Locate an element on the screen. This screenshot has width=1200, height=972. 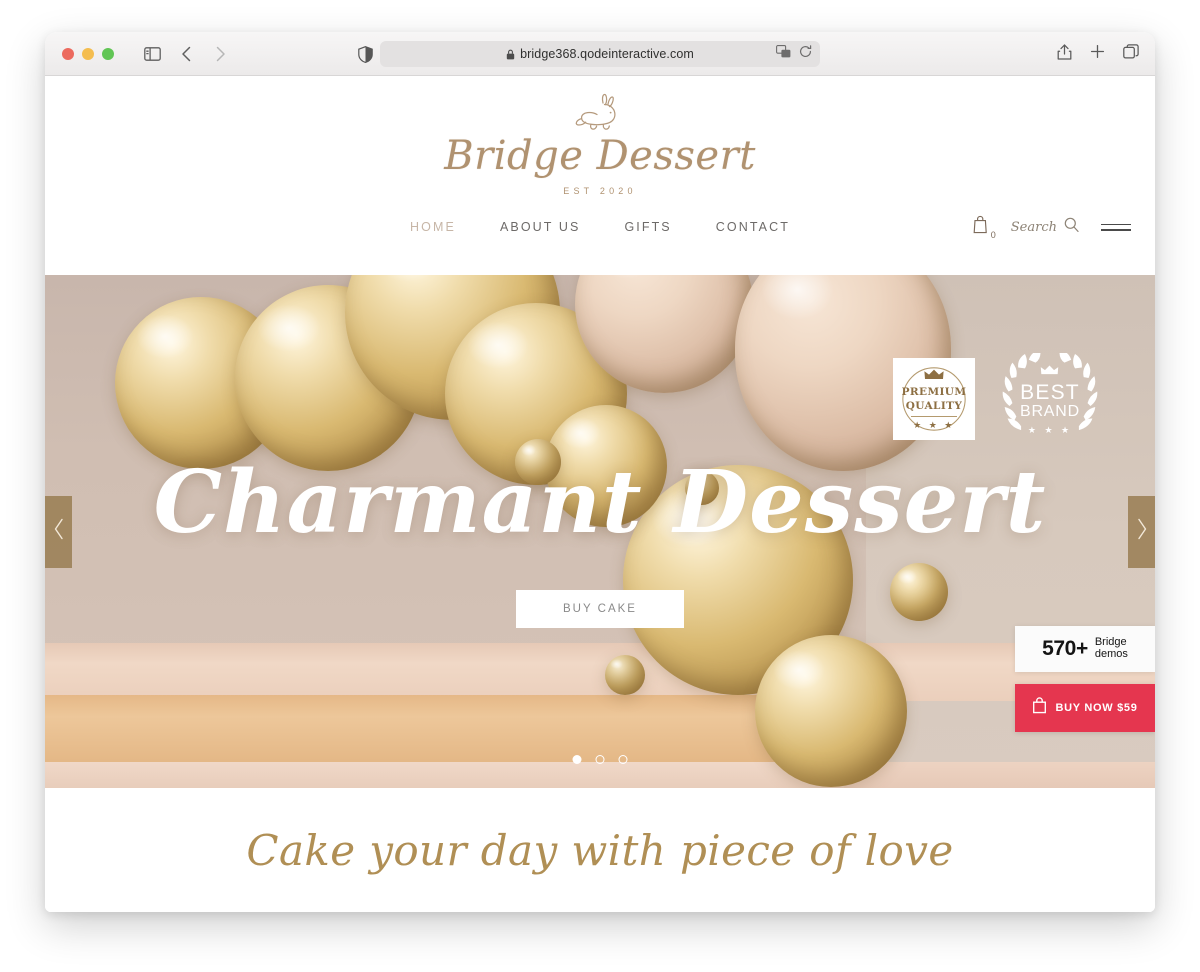
slider-next-button is located at coordinates (1141, 531).